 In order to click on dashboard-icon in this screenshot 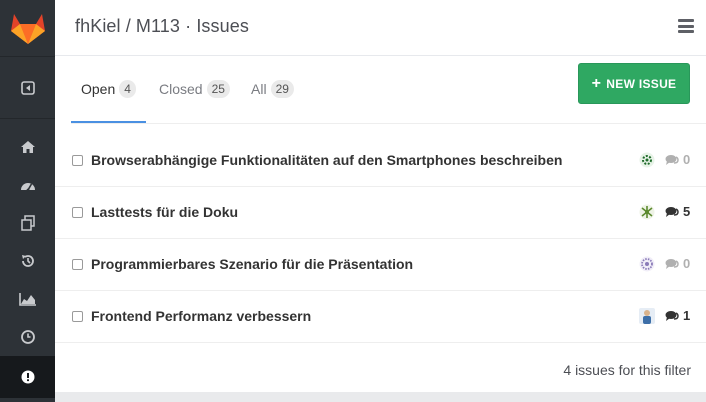, I will do `click(27, 187)`.